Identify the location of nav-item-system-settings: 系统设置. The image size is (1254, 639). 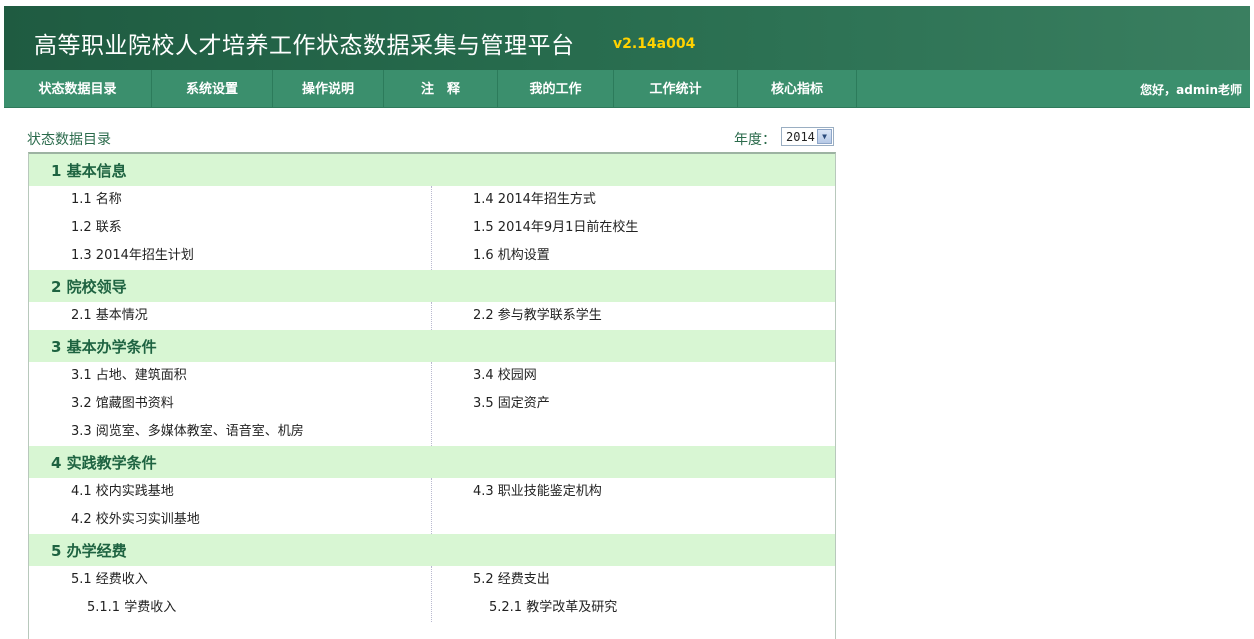
(212, 88).